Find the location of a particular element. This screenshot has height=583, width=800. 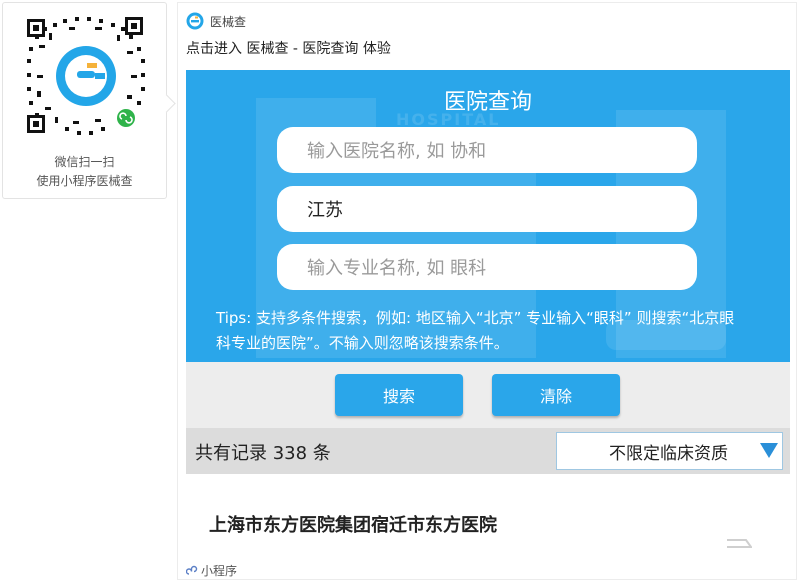

page-title: 医院查询 is located at coordinates (487, 102).